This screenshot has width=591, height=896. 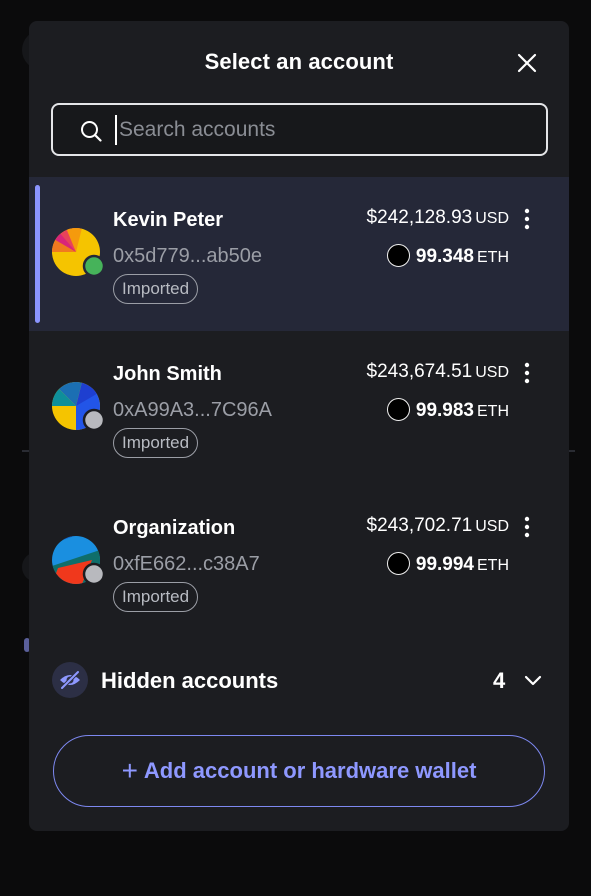 What do you see at coordinates (310, 770) in the screenshot?
I see `add-account-label: Add account or hardware wallet` at bounding box center [310, 770].